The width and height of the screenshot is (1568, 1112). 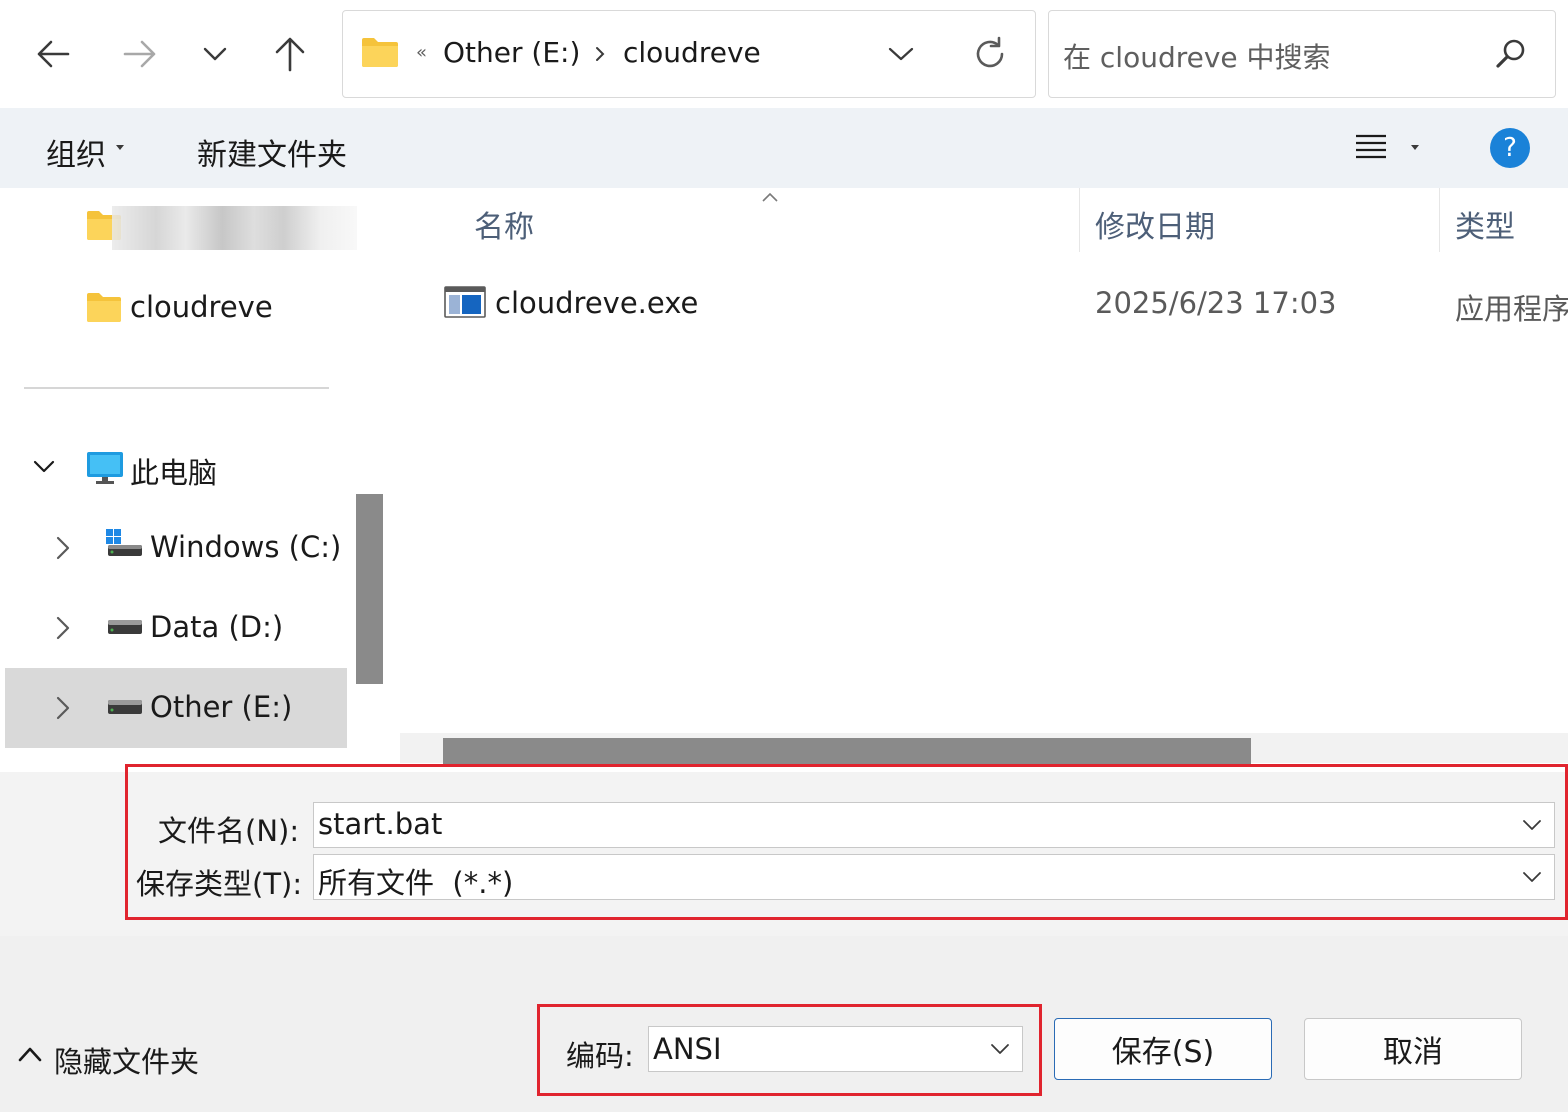 I want to click on chevron-right-icon, so click(x=600, y=54).